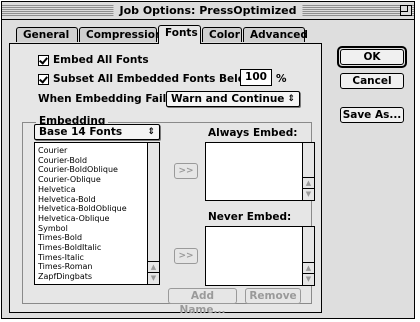 Image resolution: width=420 pixels, height=322 pixels. What do you see at coordinates (275, 34) in the screenshot?
I see `tab-advanced: Advanced` at bounding box center [275, 34].